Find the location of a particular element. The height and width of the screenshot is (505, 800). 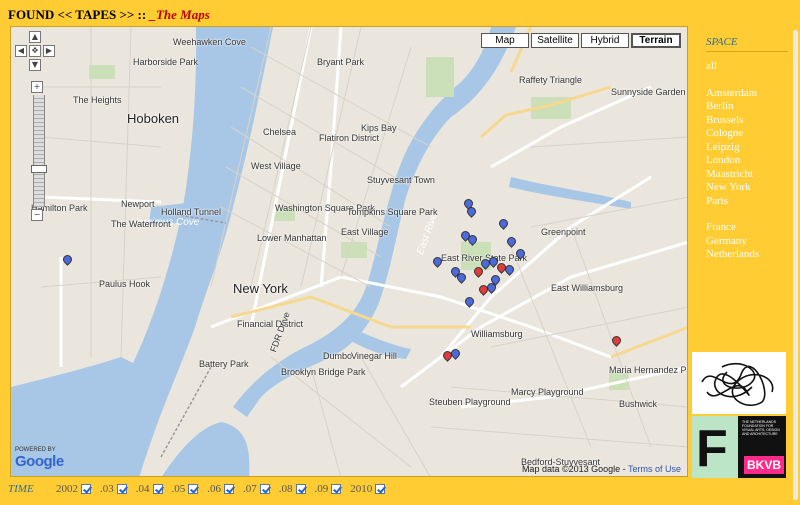

map-label-sunnyside: Sunnyside Garden Park is located at coordinates (649, 92).